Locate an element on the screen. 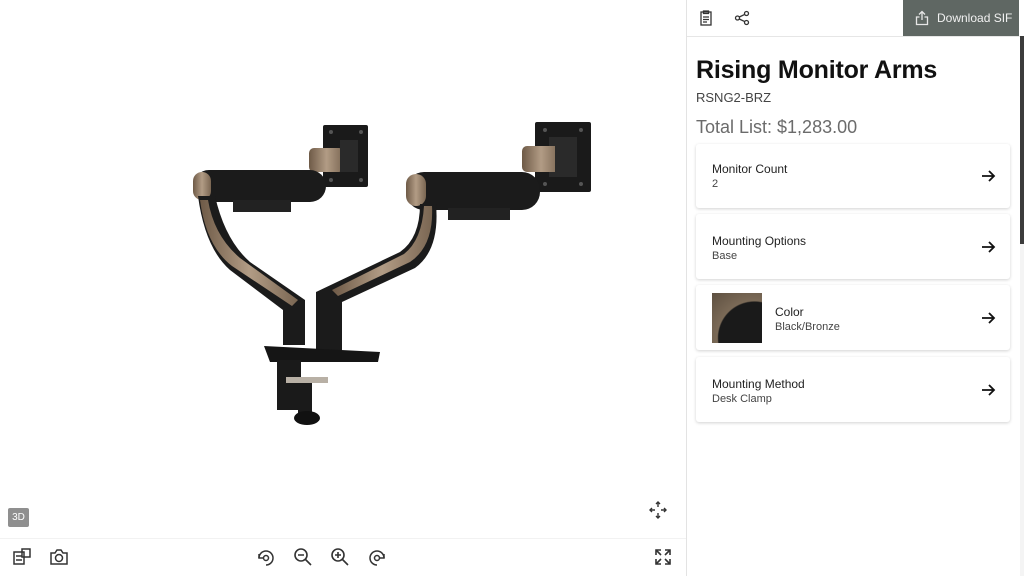  download-sif-button: Download SIF is located at coordinates (961, 18).